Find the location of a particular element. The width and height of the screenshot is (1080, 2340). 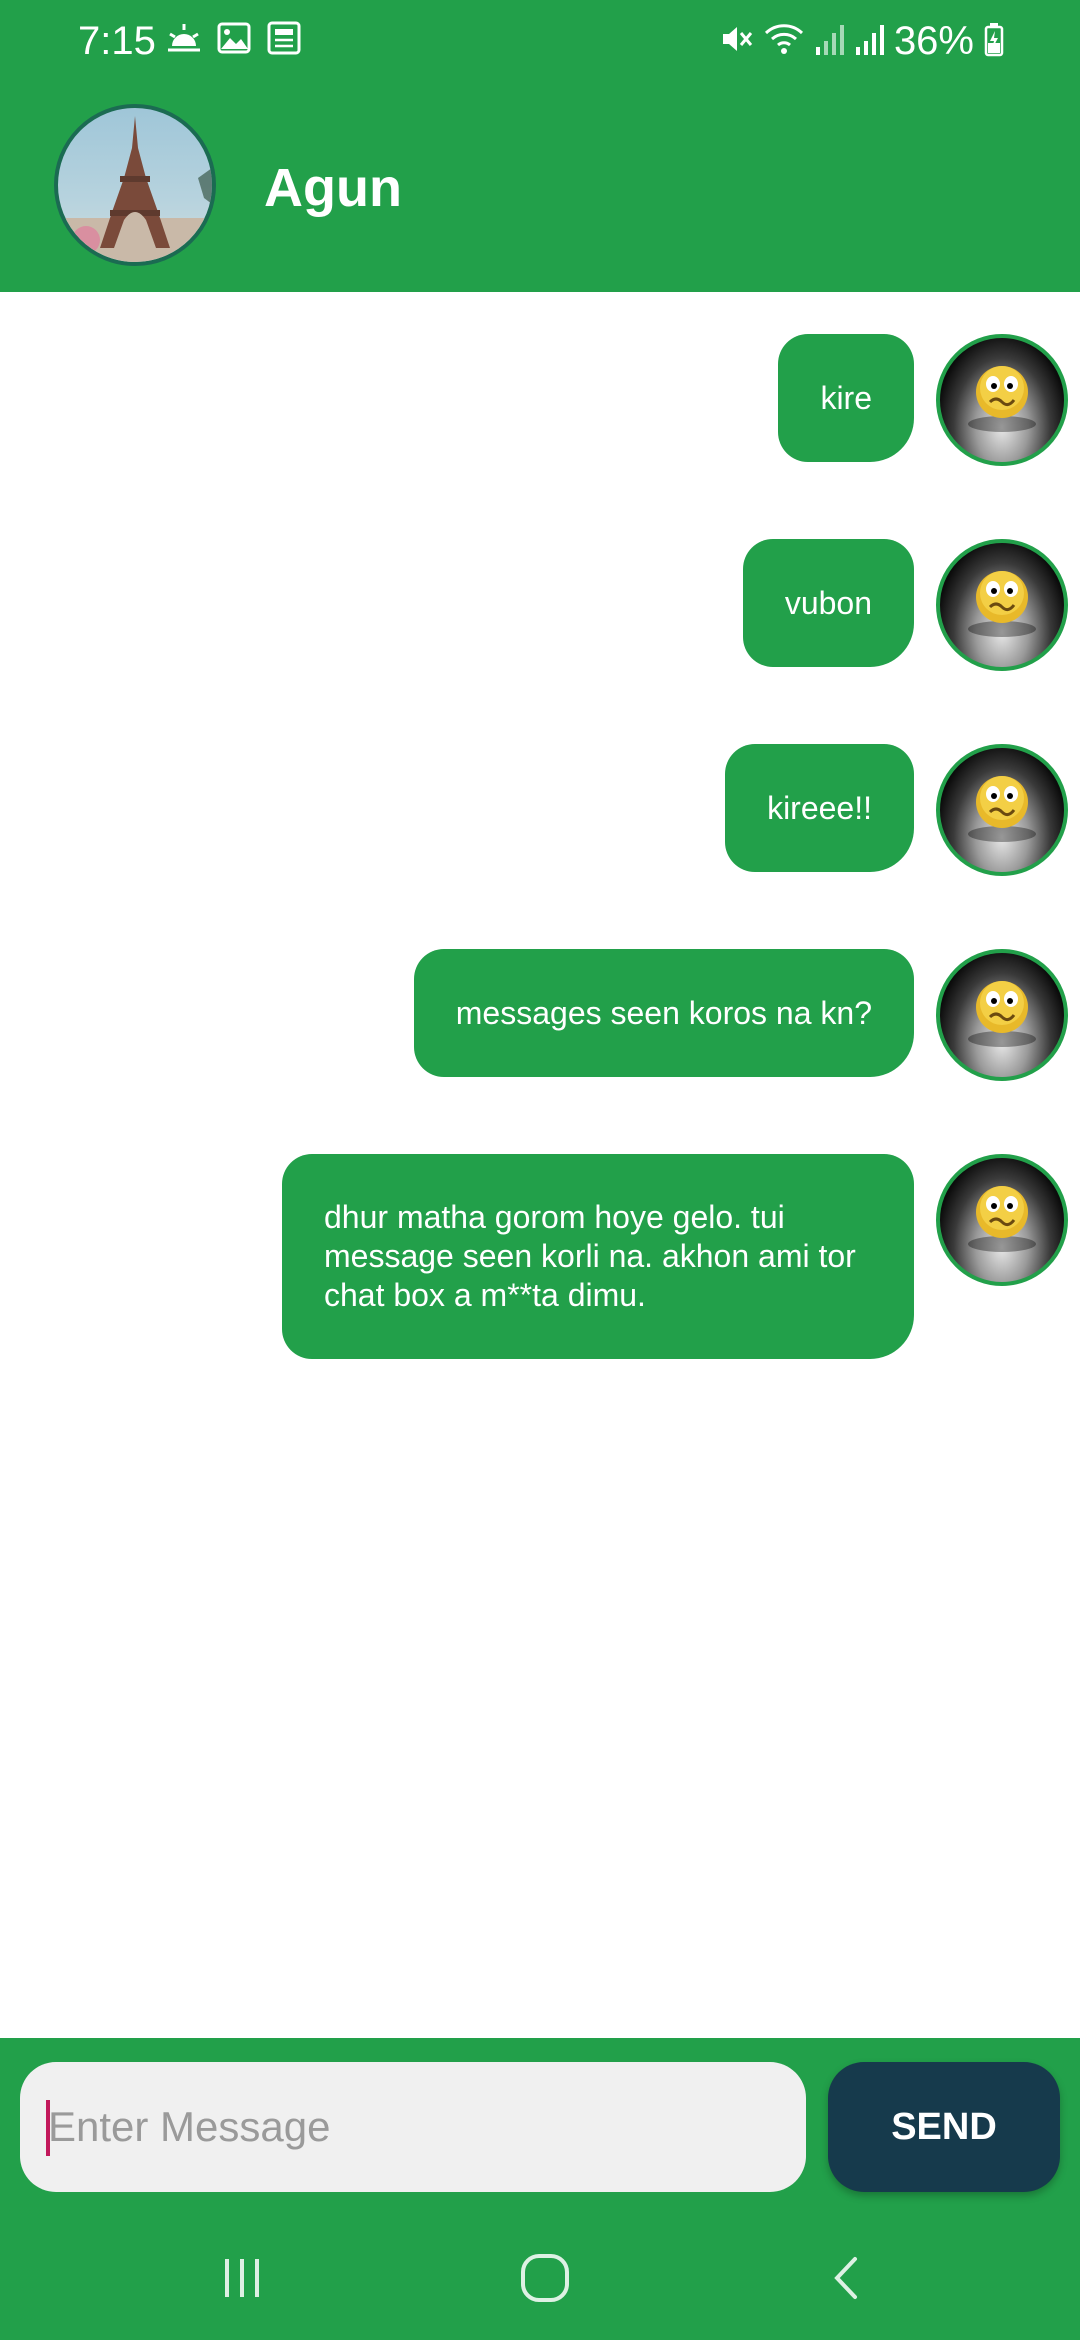

system-navigation-bar is located at coordinates (540, 2279).